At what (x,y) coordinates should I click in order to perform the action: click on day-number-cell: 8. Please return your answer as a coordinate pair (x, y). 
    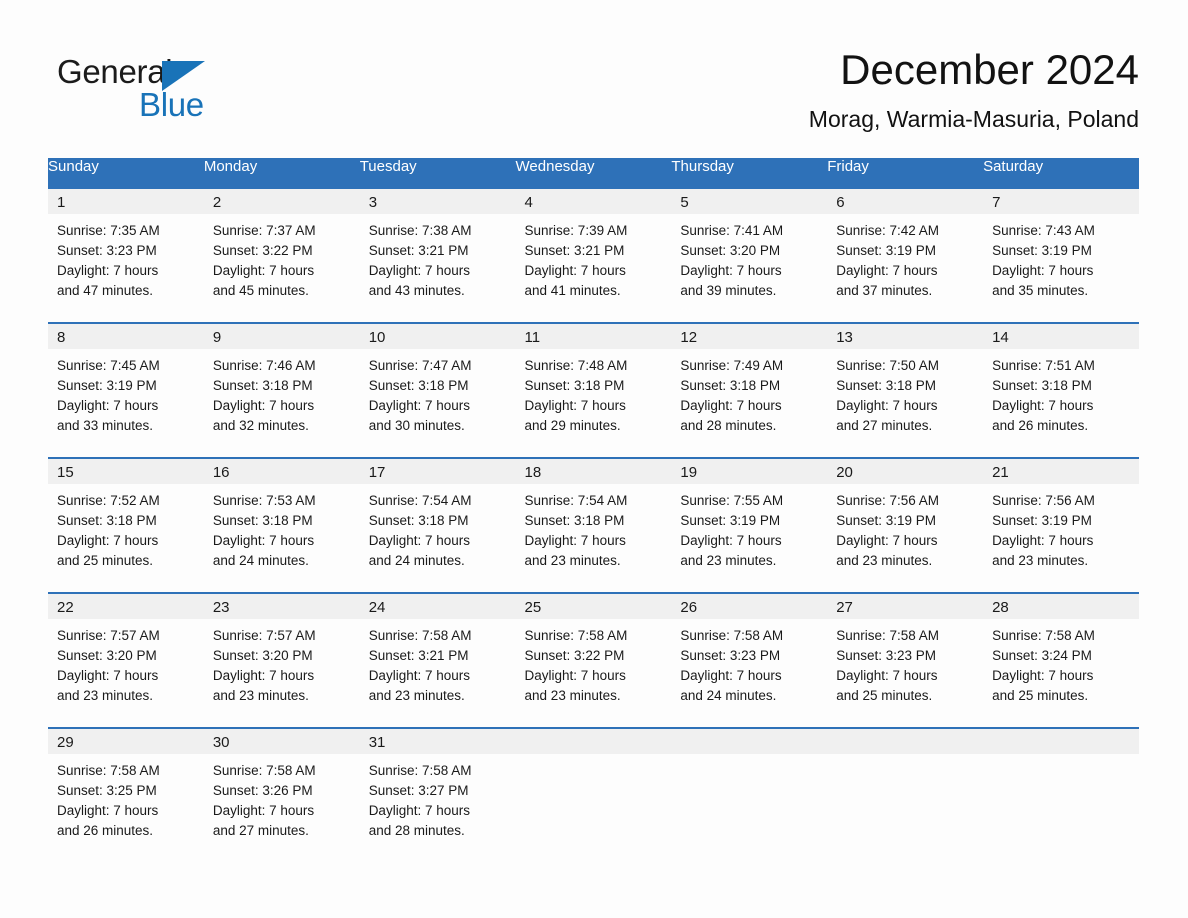
    Looking at the image, I should click on (126, 335).